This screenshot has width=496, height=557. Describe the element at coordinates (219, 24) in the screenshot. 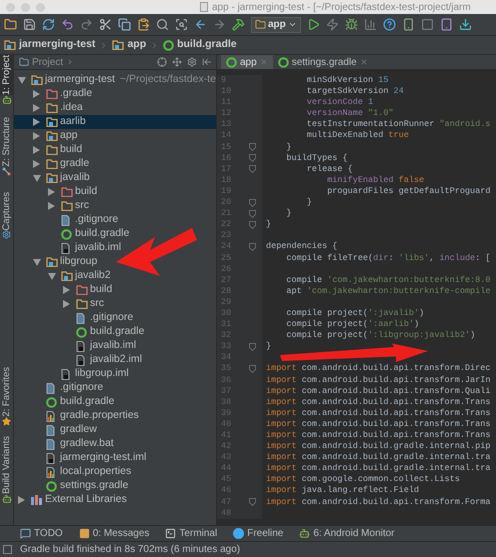

I see `forward-icon` at that location.